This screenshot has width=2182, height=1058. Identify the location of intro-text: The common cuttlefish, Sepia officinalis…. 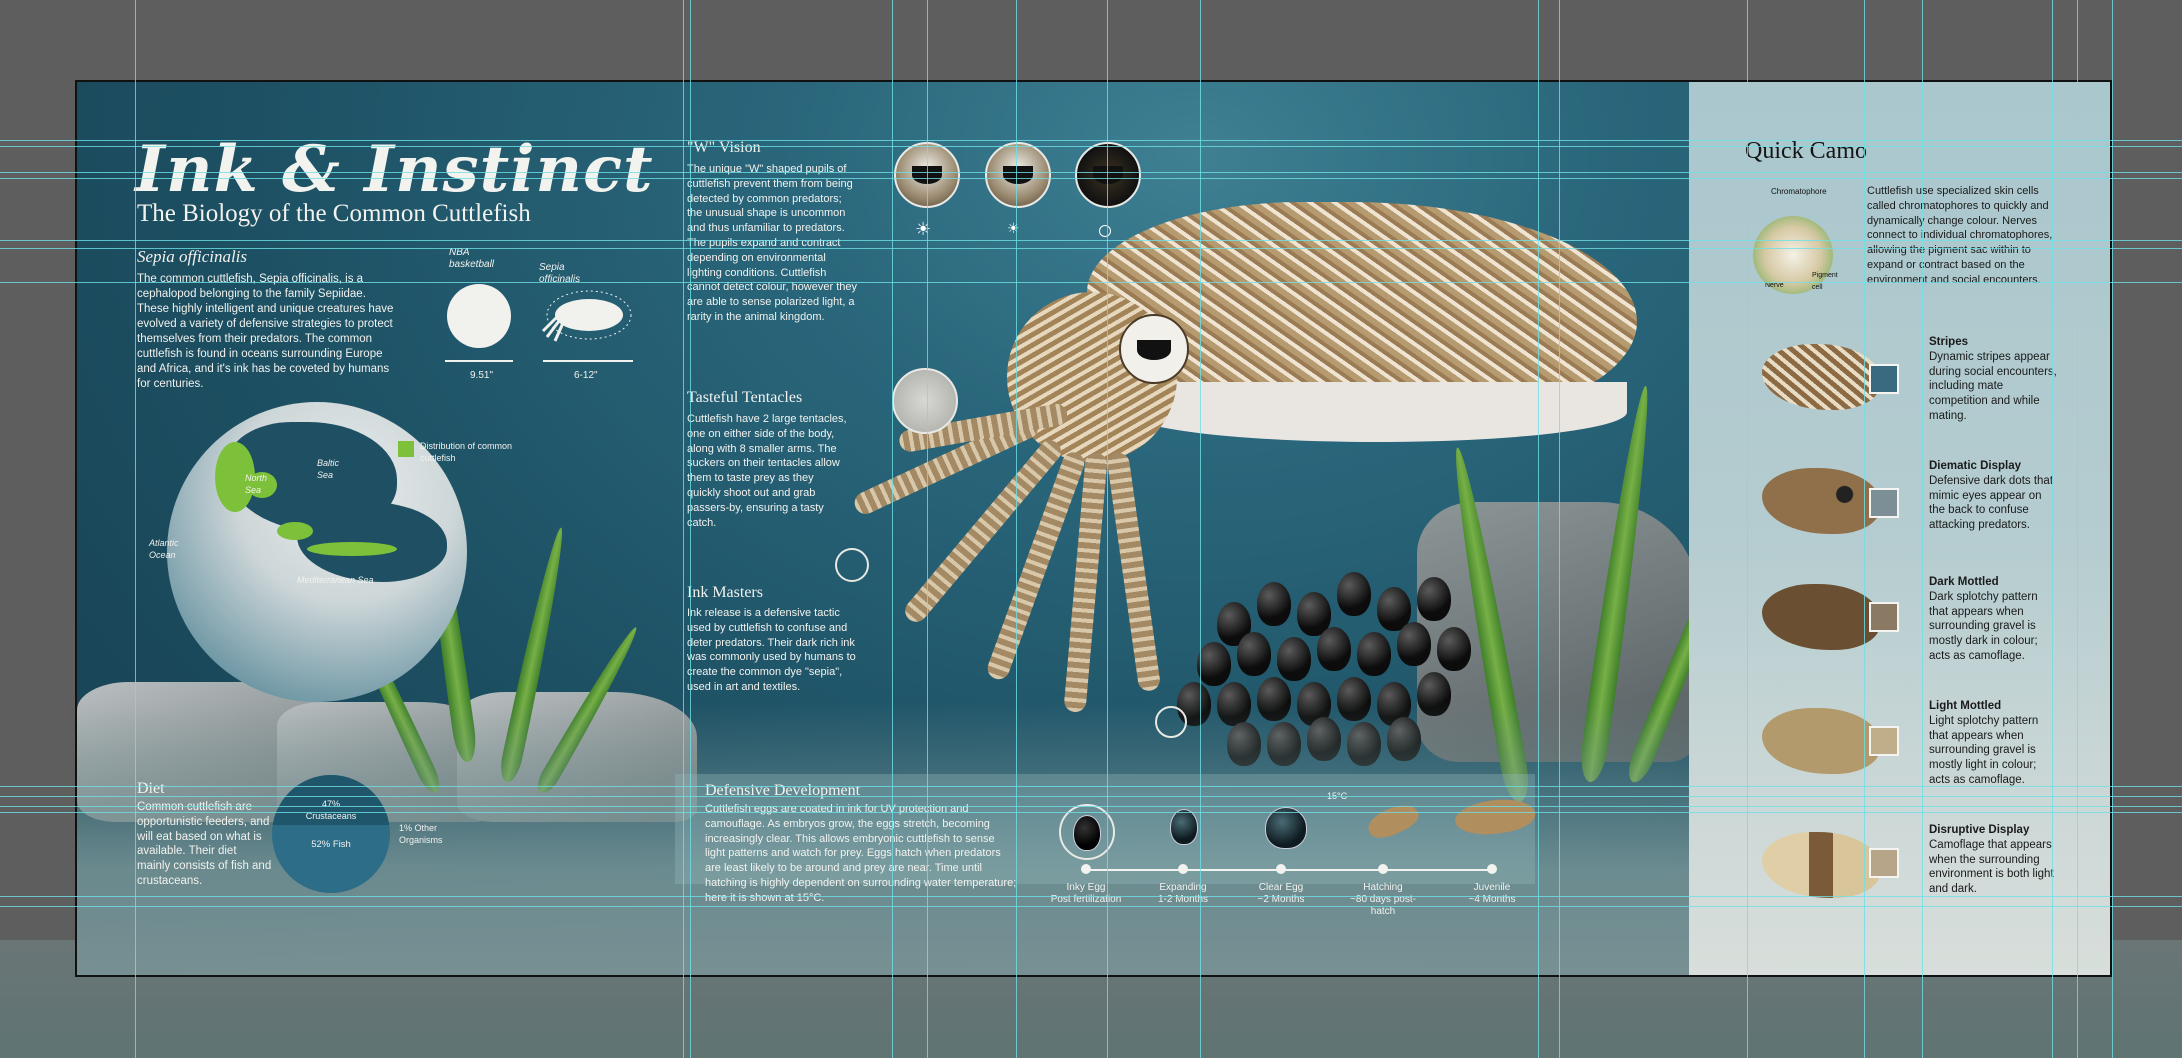
(265, 331).